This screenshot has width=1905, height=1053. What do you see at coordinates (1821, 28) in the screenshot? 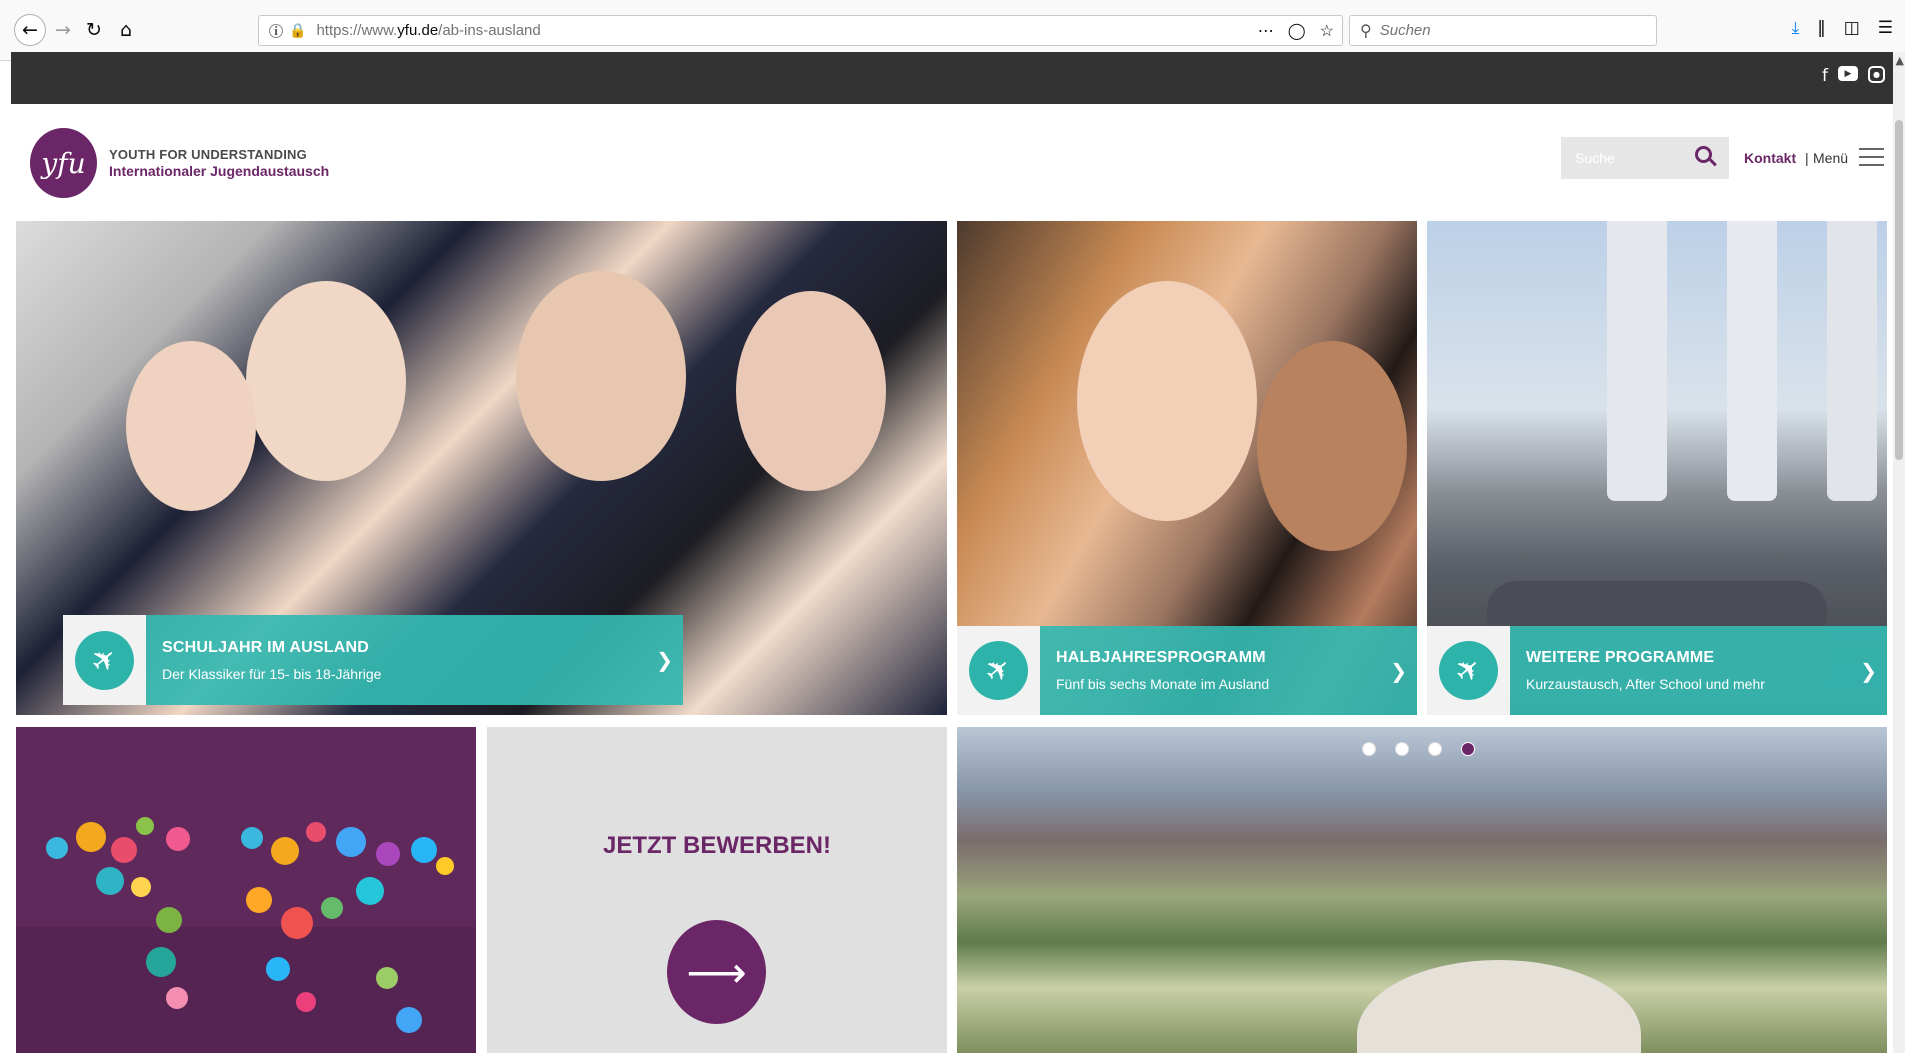
I see `library-icon: ‖` at bounding box center [1821, 28].